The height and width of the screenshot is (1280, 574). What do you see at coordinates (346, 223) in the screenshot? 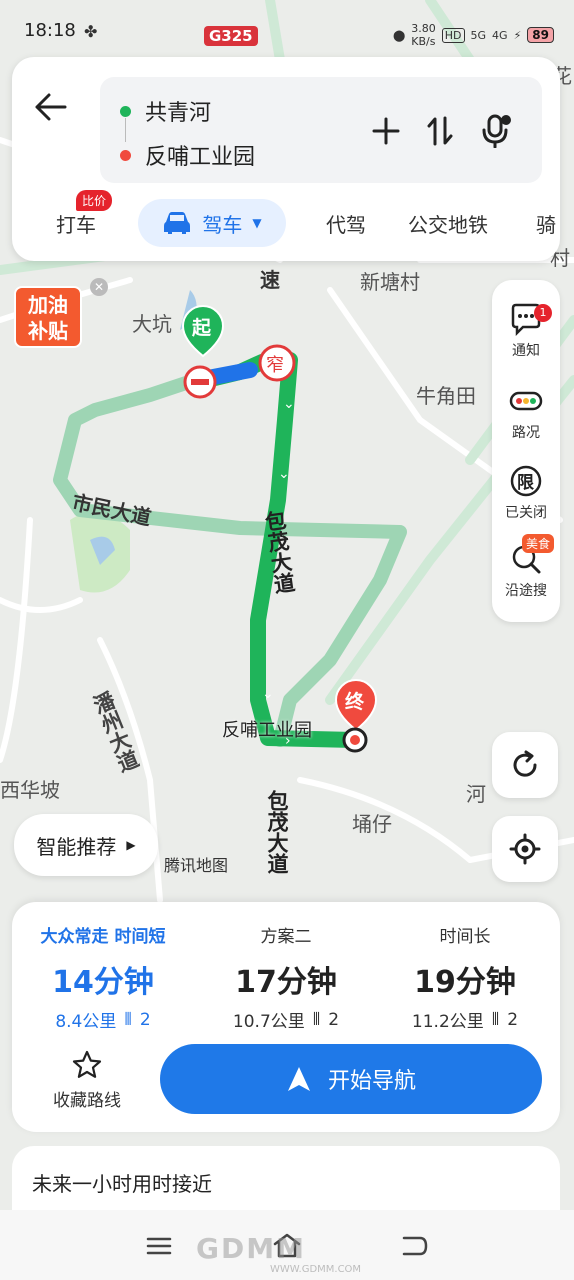
I see `tab-designated-driver: 代驾` at bounding box center [346, 223].